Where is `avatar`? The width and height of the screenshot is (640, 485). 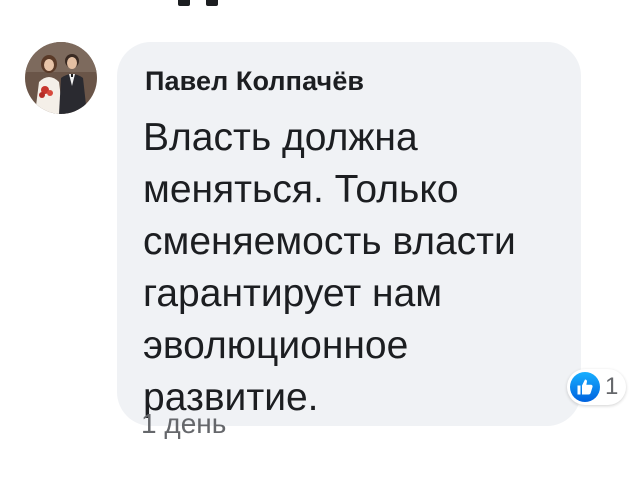 avatar is located at coordinates (61, 78).